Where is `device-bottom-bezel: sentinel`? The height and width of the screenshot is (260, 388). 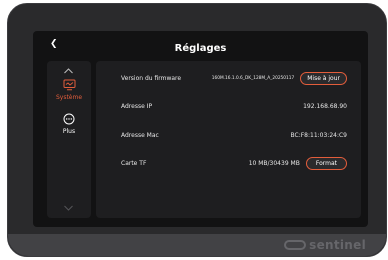
device-bottom-bezel: sentinel is located at coordinates (197, 245).